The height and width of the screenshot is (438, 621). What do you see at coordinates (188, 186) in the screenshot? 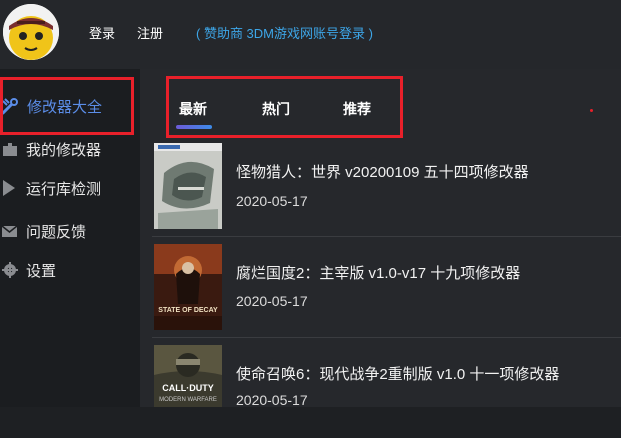
I see `monster-hunter-cover` at bounding box center [188, 186].